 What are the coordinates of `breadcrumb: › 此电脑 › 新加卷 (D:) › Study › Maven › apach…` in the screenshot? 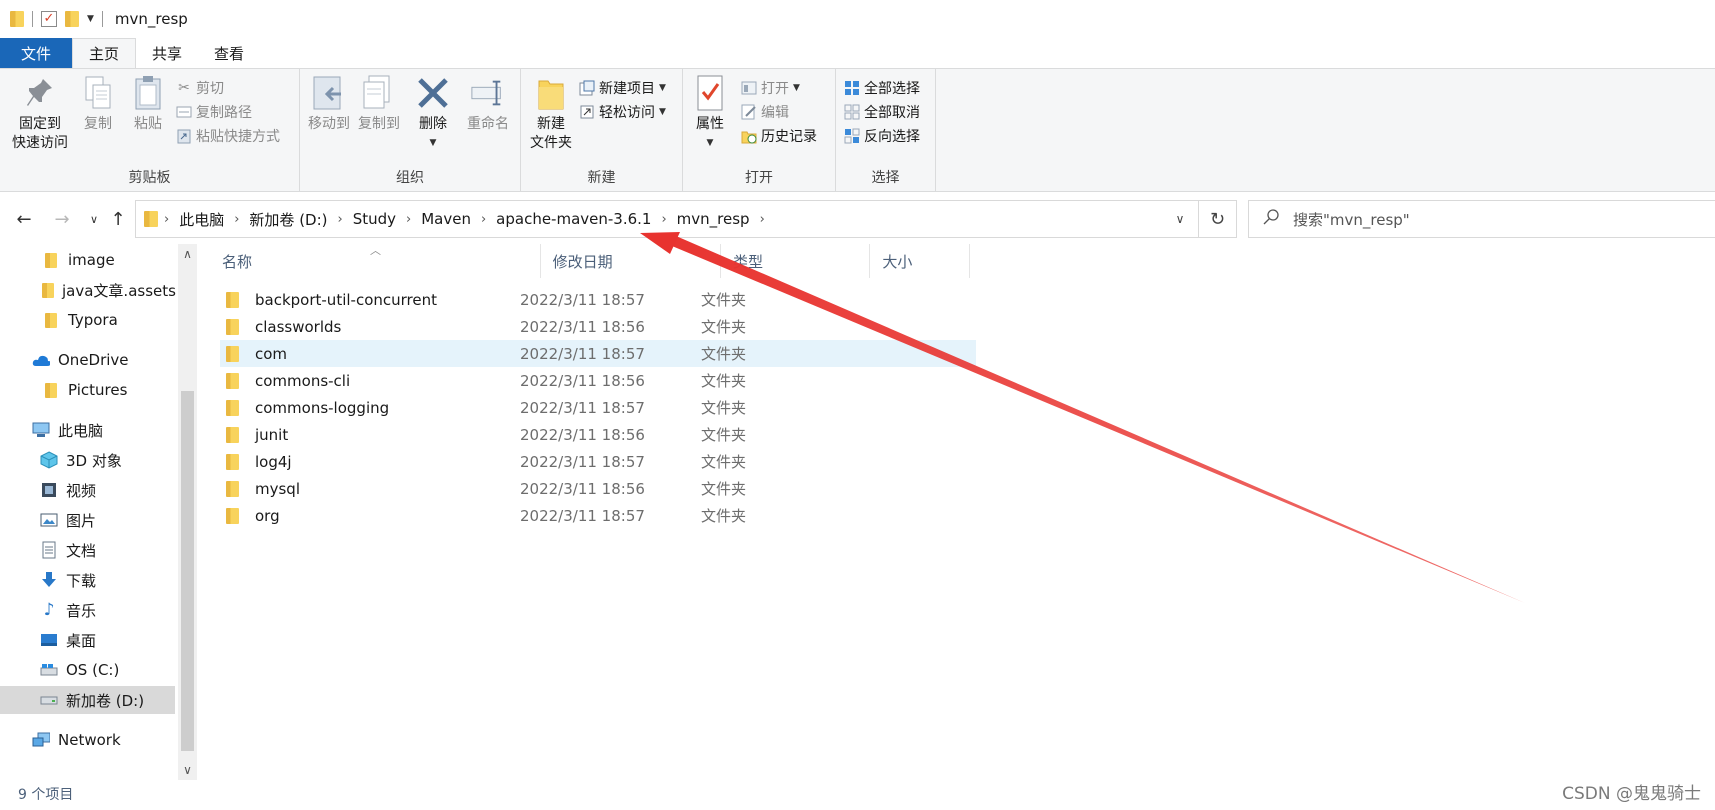 It's located at (649, 219).